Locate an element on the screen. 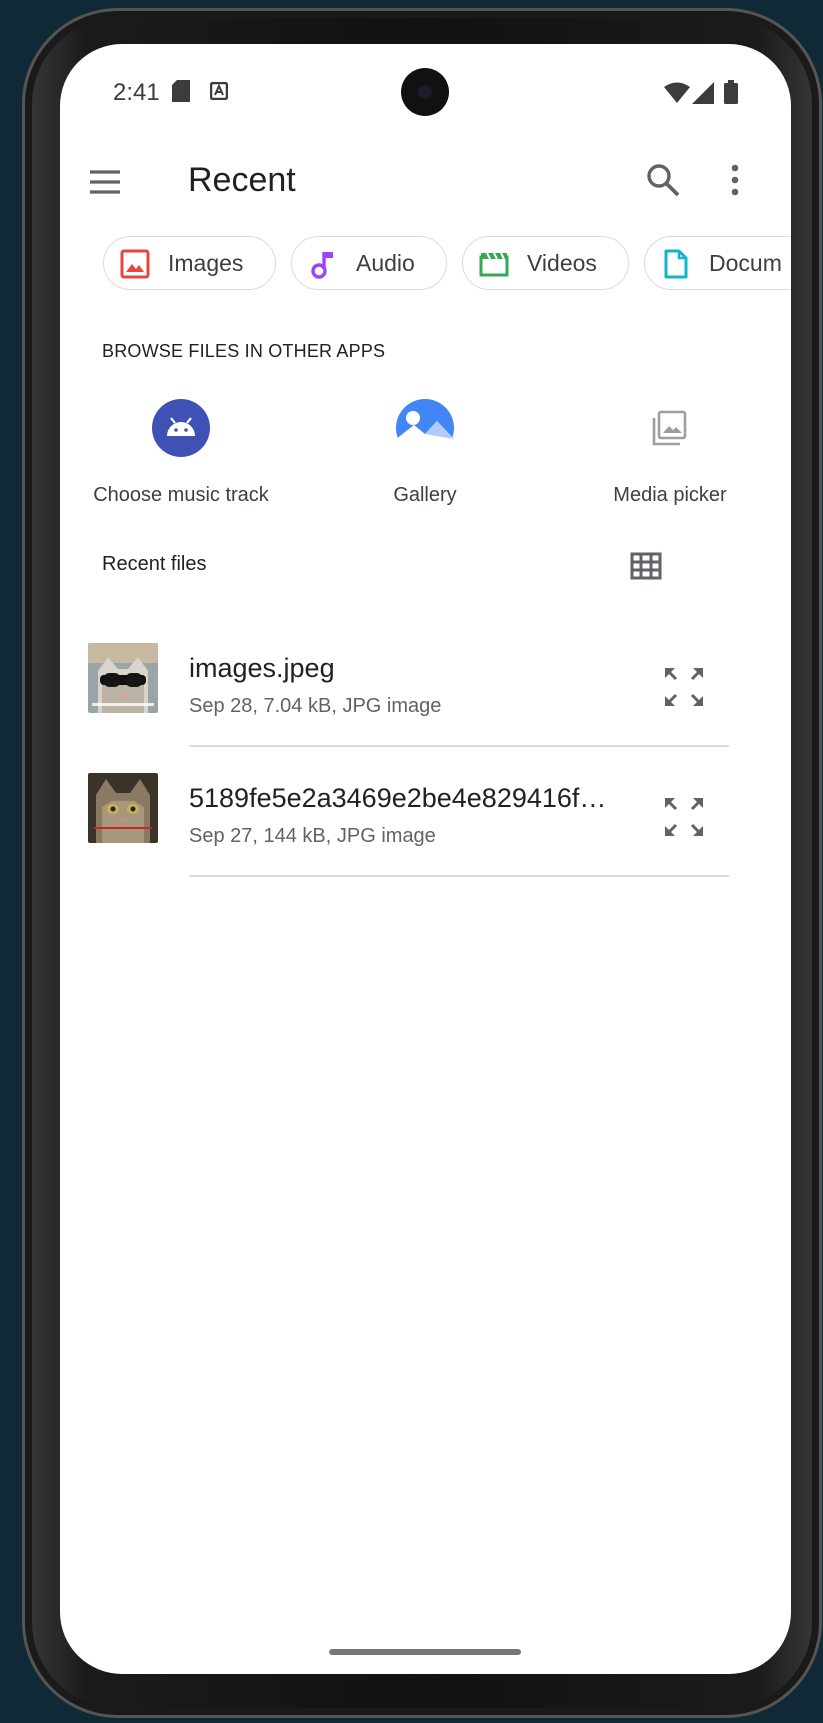 The width and height of the screenshot is (823, 1723). app-gallery-label: Gallery is located at coordinates (425, 495).